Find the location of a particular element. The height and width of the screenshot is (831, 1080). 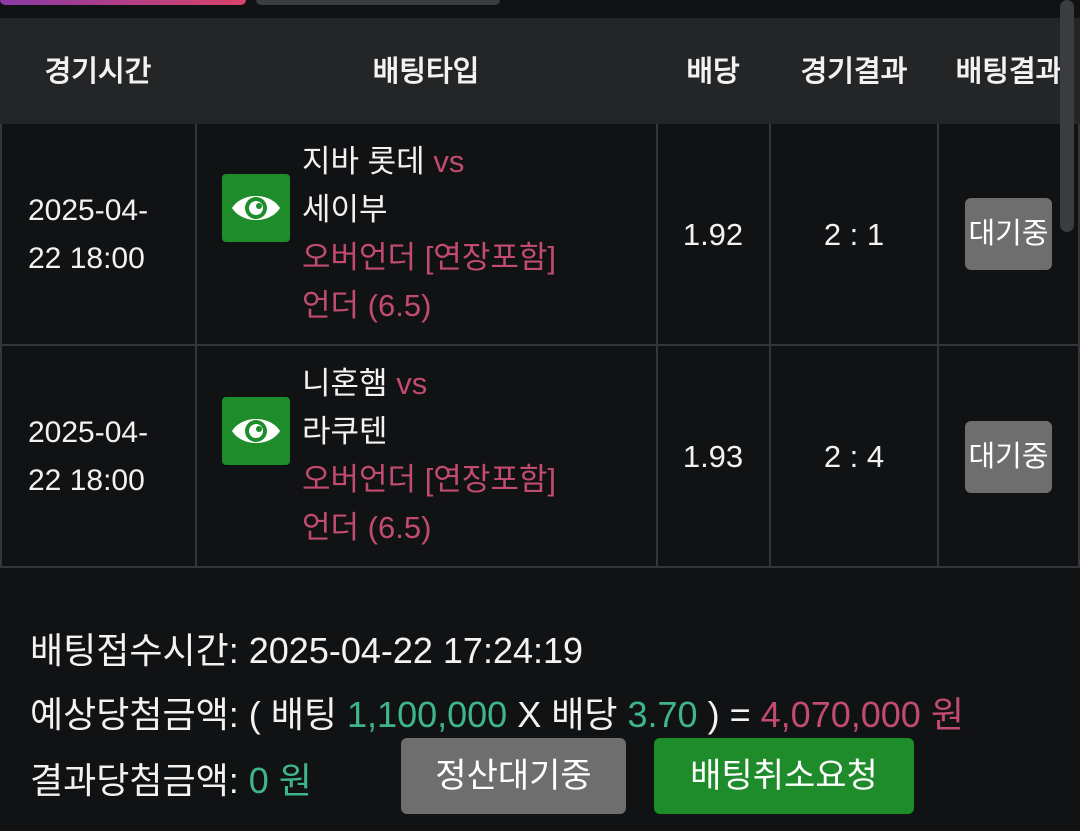

close-paren: ) is located at coordinates (713, 714).